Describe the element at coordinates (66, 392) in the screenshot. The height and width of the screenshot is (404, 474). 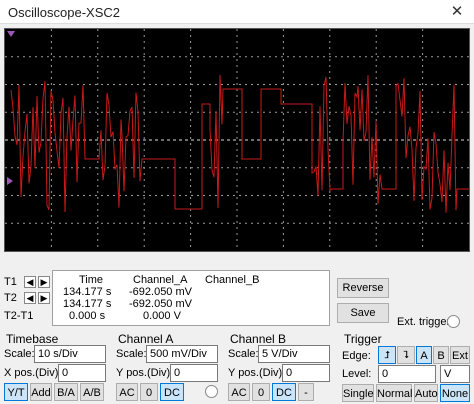
I see `mode-ba-button: B/A` at that location.